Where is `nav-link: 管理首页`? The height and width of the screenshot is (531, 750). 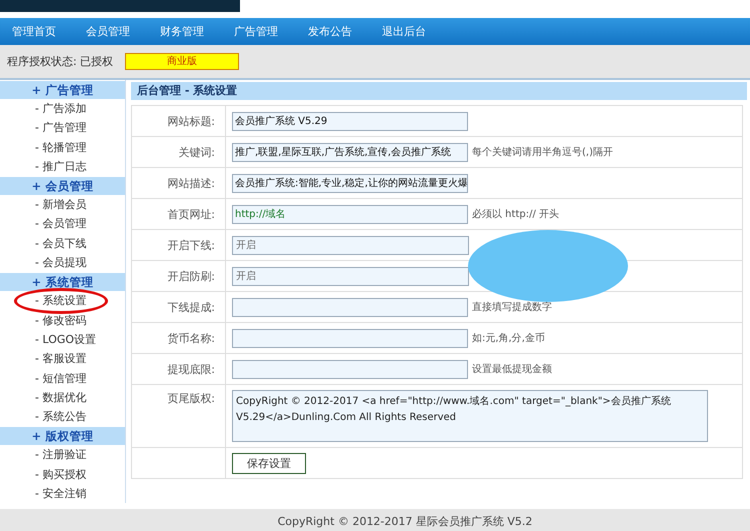
nav-link: 管理首页 is located at coordinates (34, 31).